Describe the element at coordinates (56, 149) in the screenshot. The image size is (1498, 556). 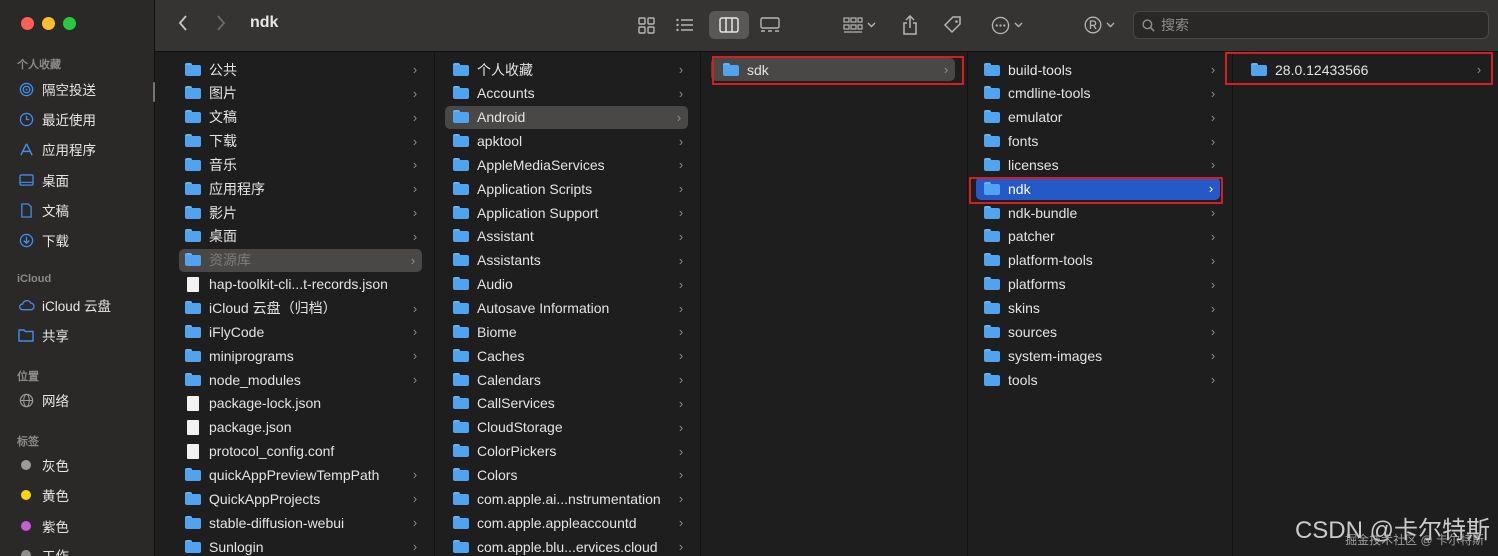
I see `sidebar-item-applications: 应用程序` at that location.